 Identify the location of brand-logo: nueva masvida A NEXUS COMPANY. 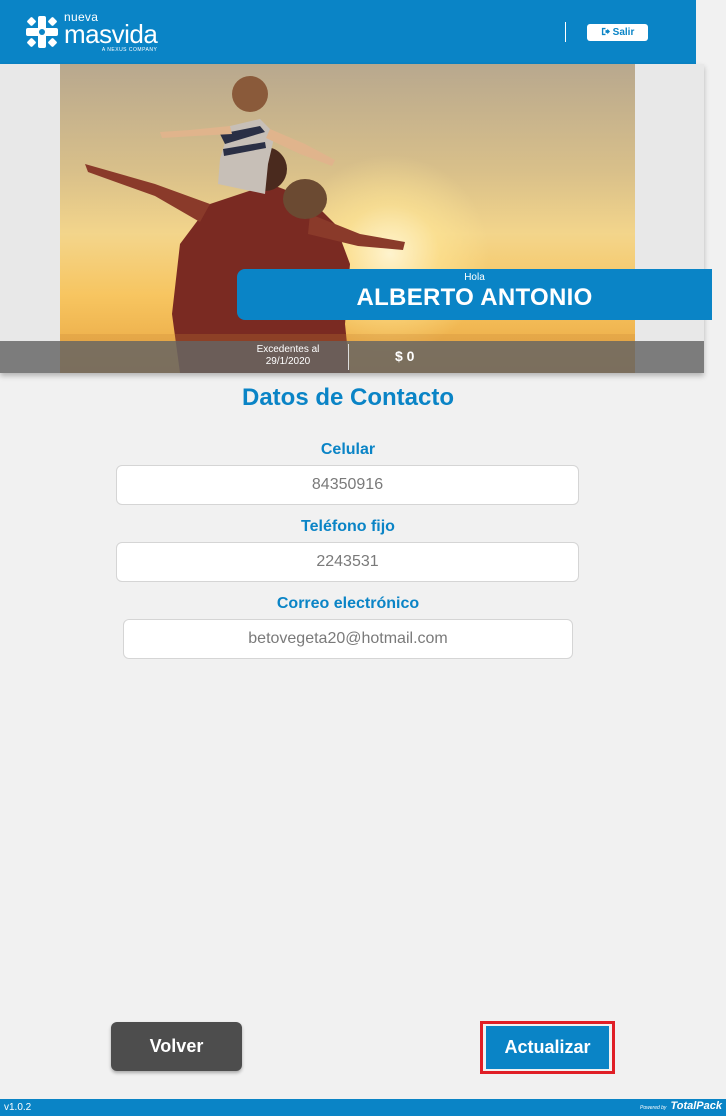
(91, 32).